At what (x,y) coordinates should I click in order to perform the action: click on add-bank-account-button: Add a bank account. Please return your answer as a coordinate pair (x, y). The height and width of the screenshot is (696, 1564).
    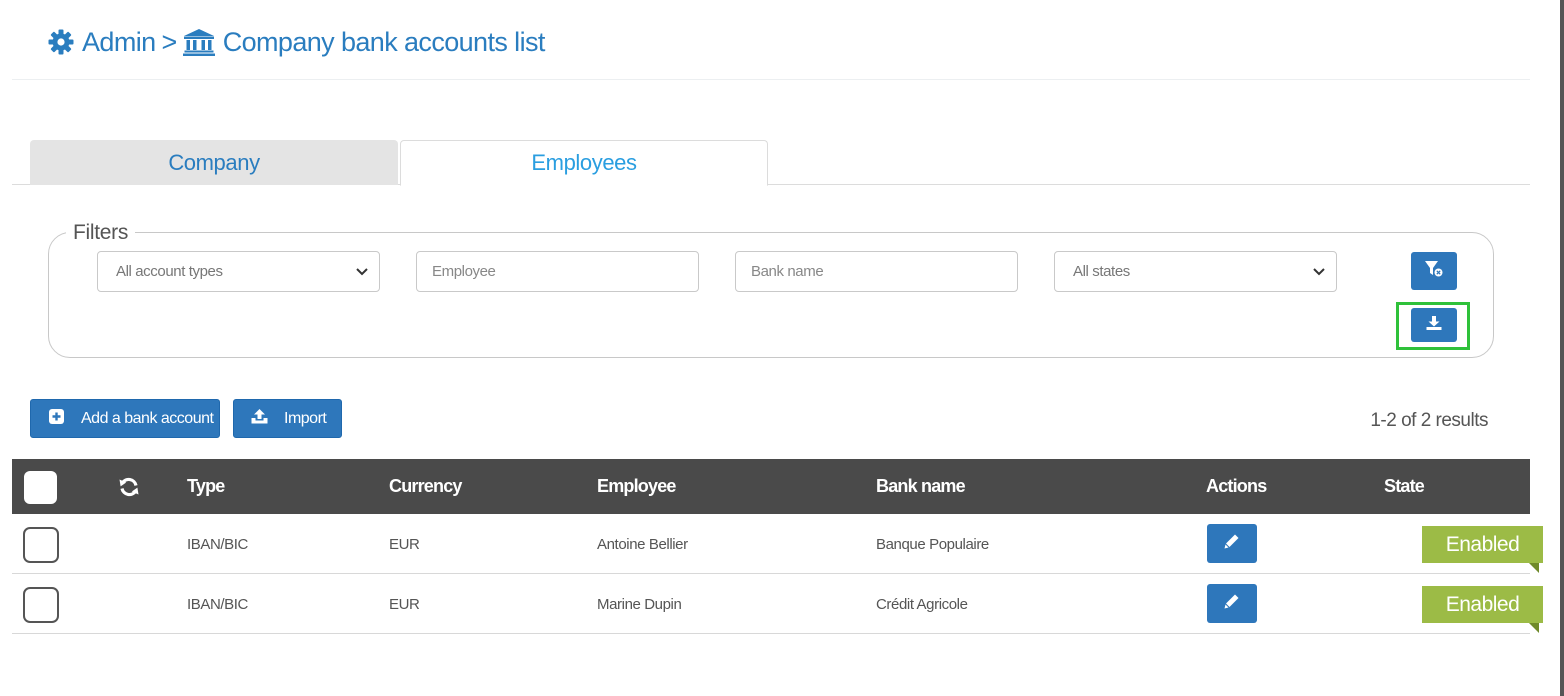
    Looking at the image, I should click on (125, 418).